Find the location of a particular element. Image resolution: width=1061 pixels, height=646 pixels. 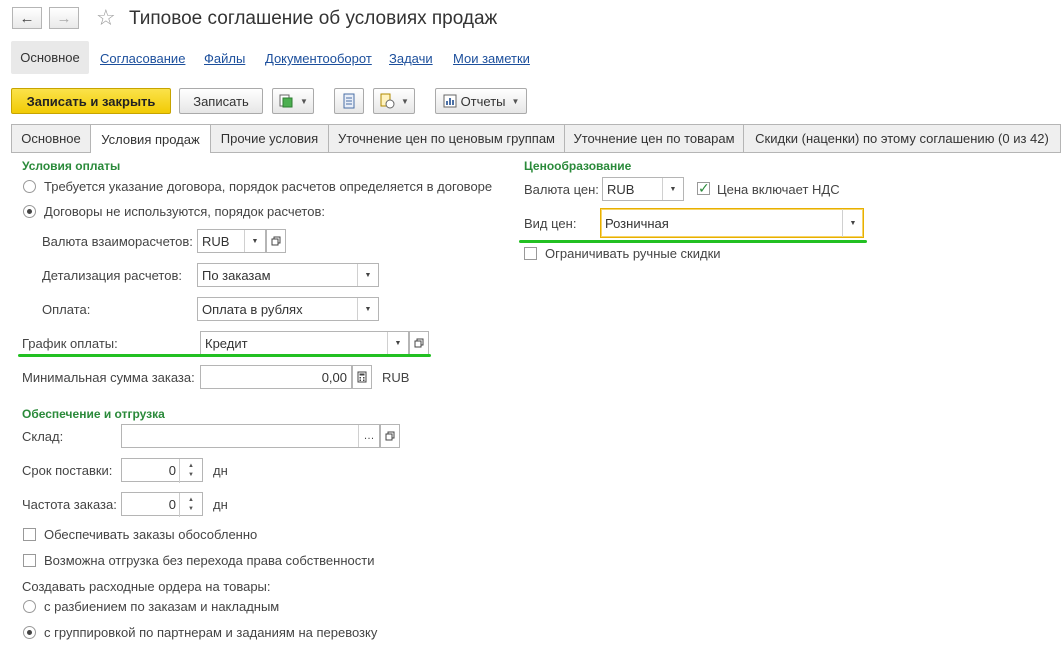

back-button: ← is located at coordinates (27, 18).